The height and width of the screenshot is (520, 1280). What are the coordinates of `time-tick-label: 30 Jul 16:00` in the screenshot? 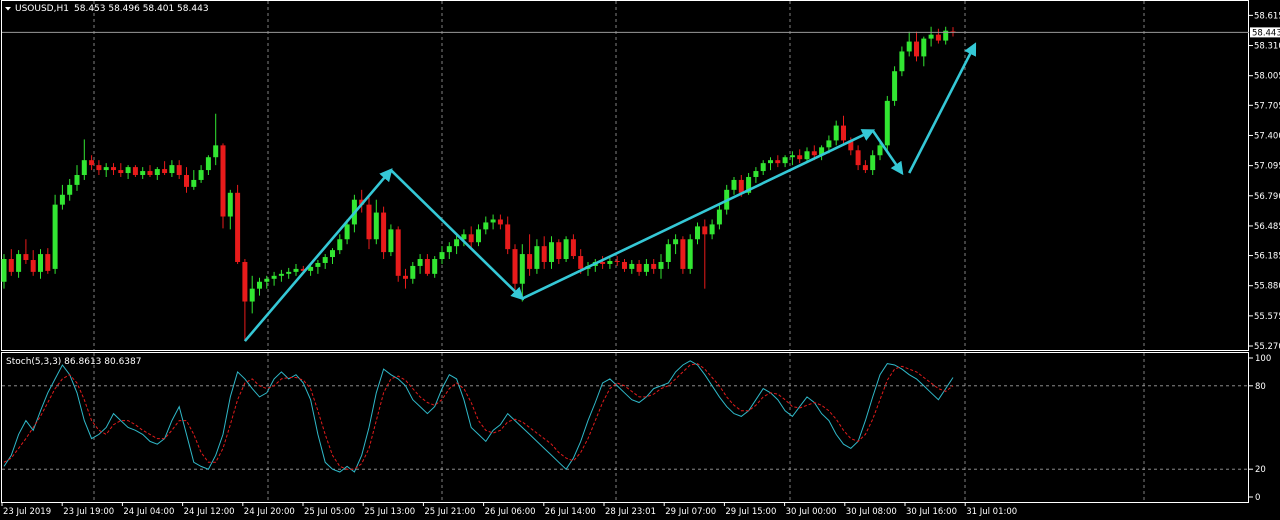 It's located at (931, 512).